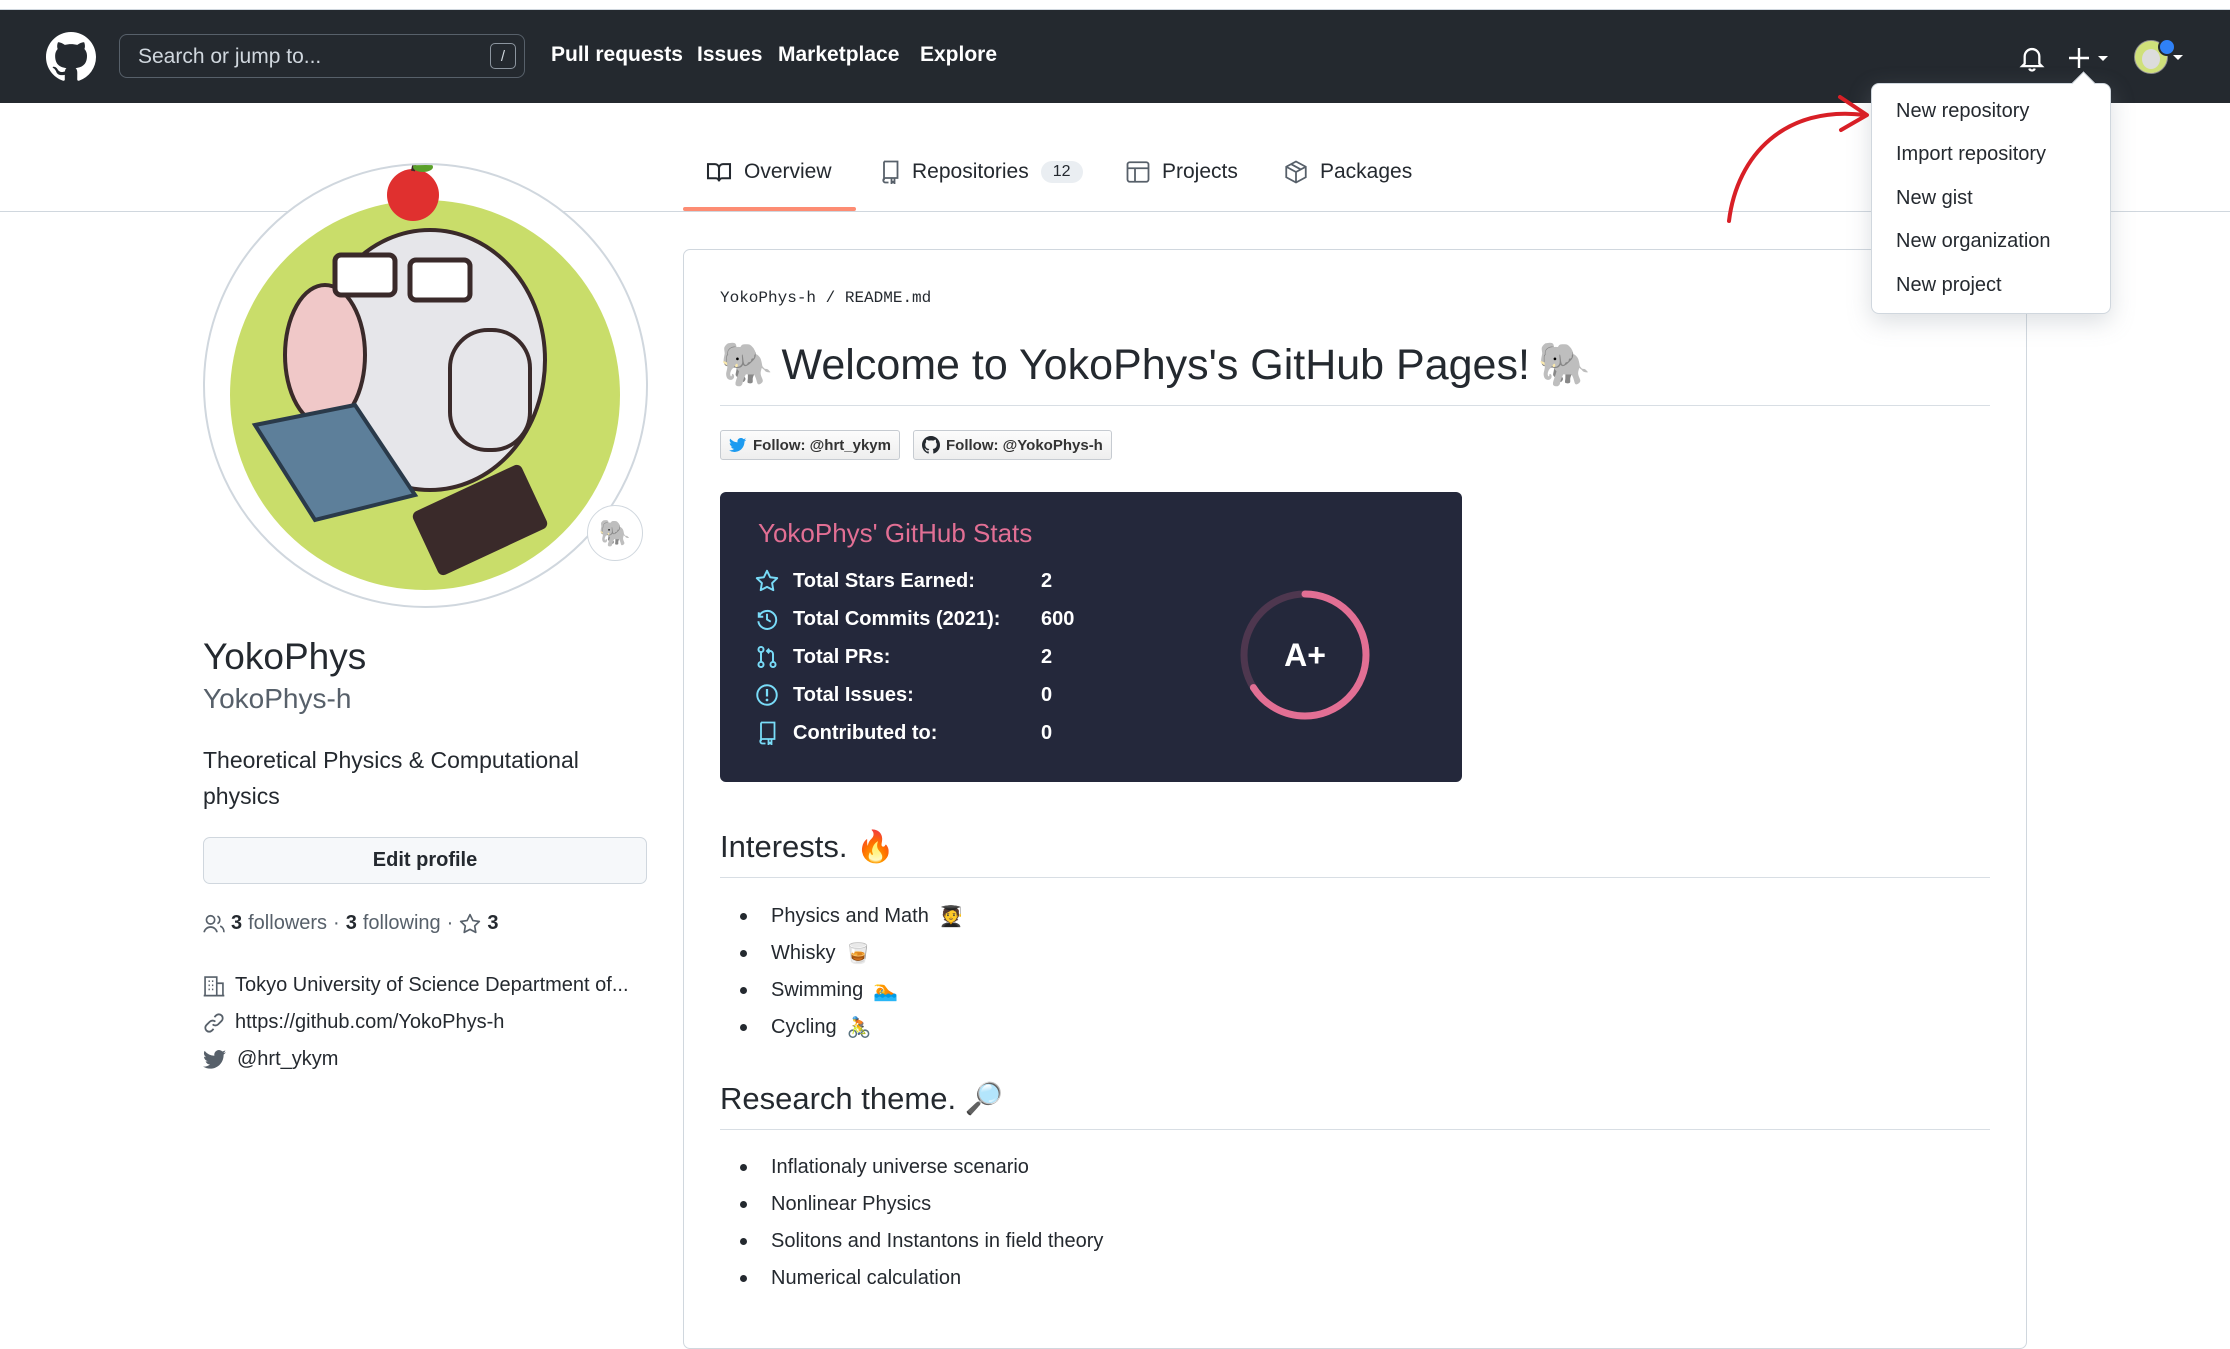 This screenshot has width=2230, height=1349. What do you see at coordinates (617, 55) in the screenshot?
I see `nav-pull-requests: Pull requests` at bounding box center [617, 55].